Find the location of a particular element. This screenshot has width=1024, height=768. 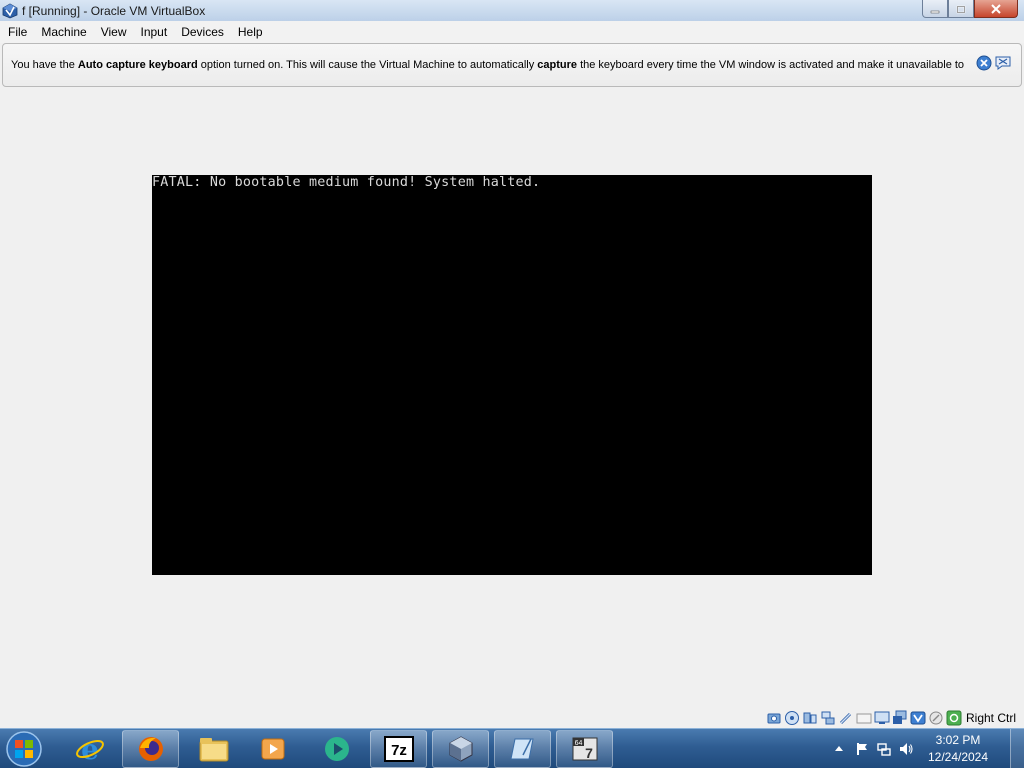

notification-buttons is located at coordinates (993, 63).